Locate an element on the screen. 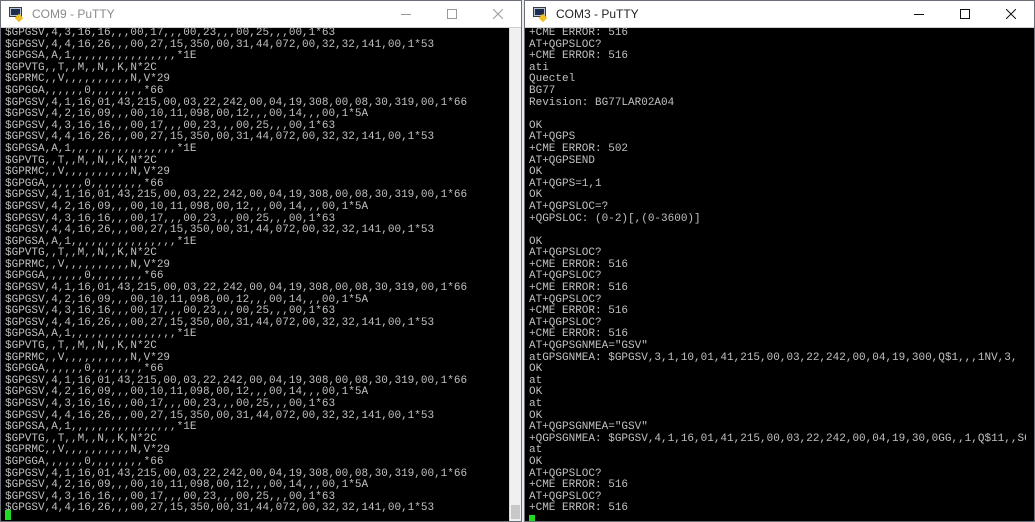 The image size is (1035, 522). title-bar: COM3 - PuTTY is located at coordinates (779, 14).